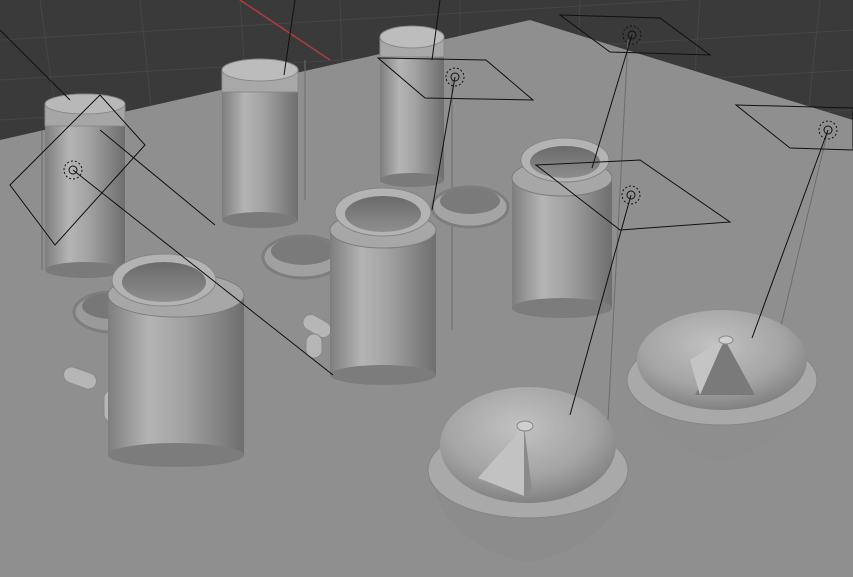 Image resolution: width=853 pixels, height=577 pixels. Describe the element at coordinates (285, 30) in the screenshot. I see `x-axis-line` at that location.